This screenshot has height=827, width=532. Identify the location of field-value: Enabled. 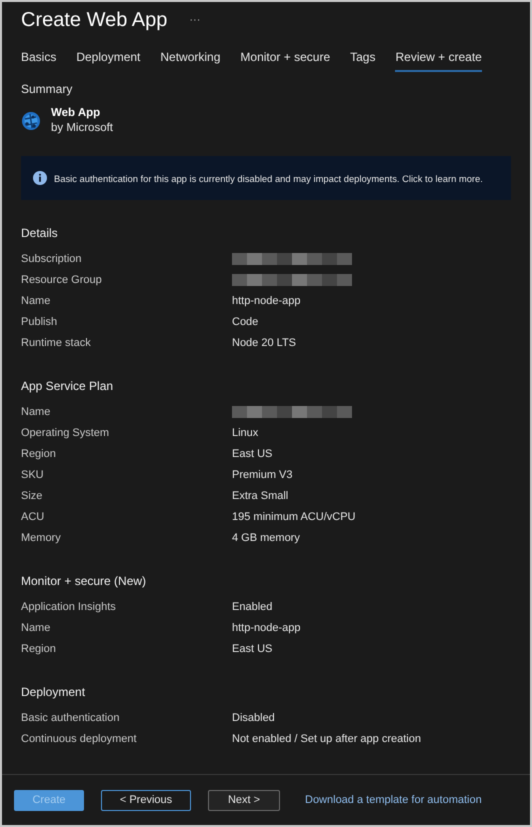
(252, 606).